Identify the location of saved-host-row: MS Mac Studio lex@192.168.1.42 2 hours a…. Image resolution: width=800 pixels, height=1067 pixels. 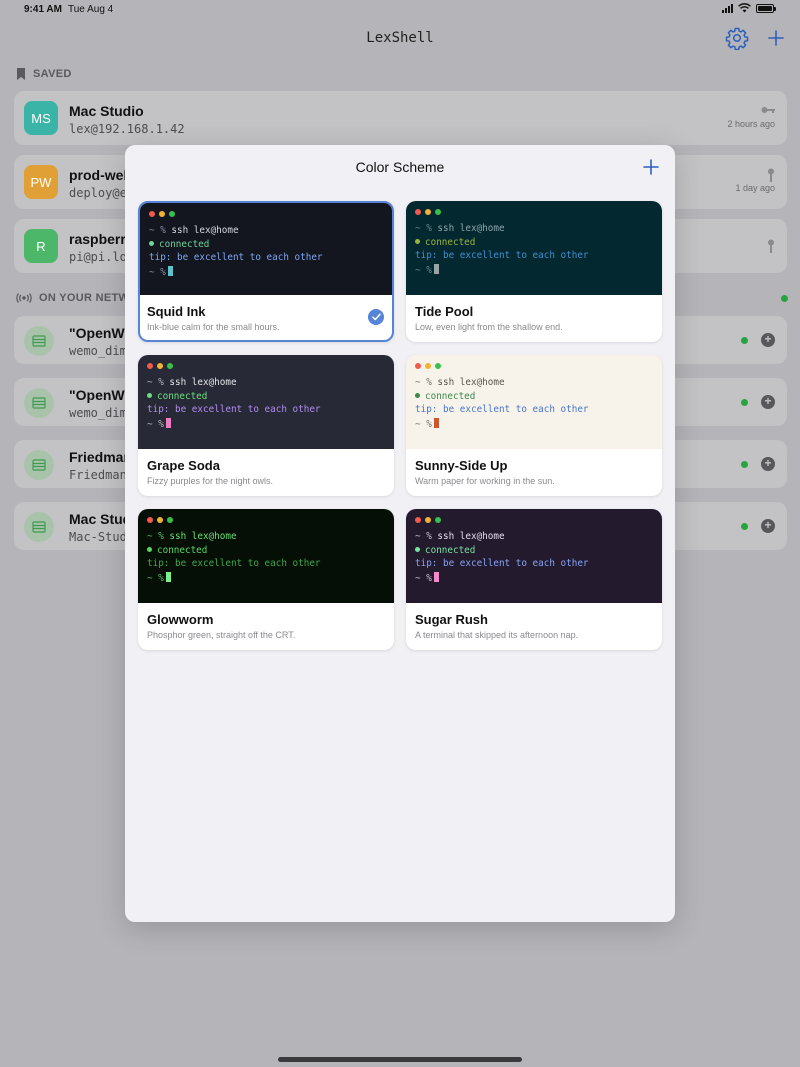
(400, 118).